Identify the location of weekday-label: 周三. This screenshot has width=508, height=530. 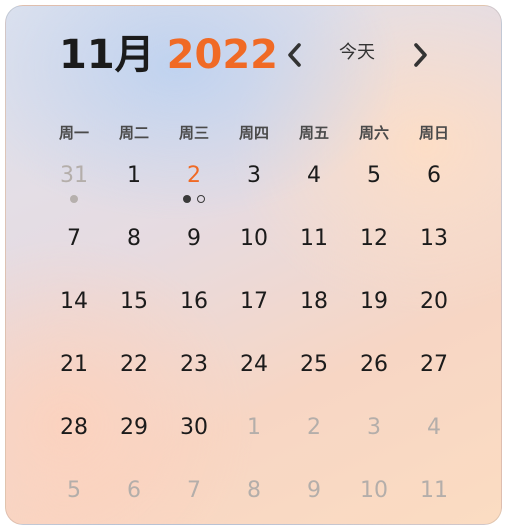
(193, 133).